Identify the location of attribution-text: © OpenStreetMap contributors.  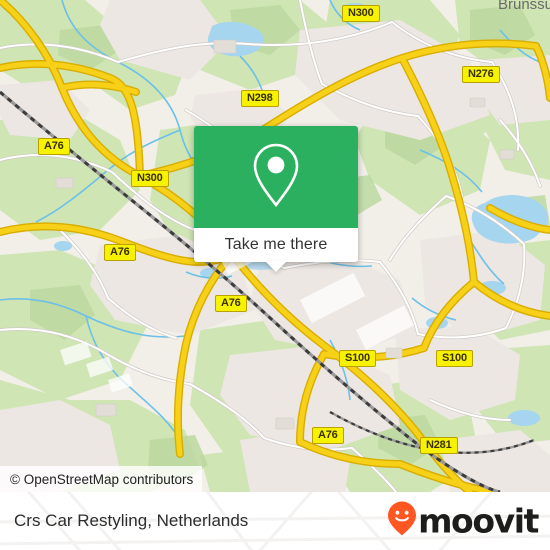
(102, 479).